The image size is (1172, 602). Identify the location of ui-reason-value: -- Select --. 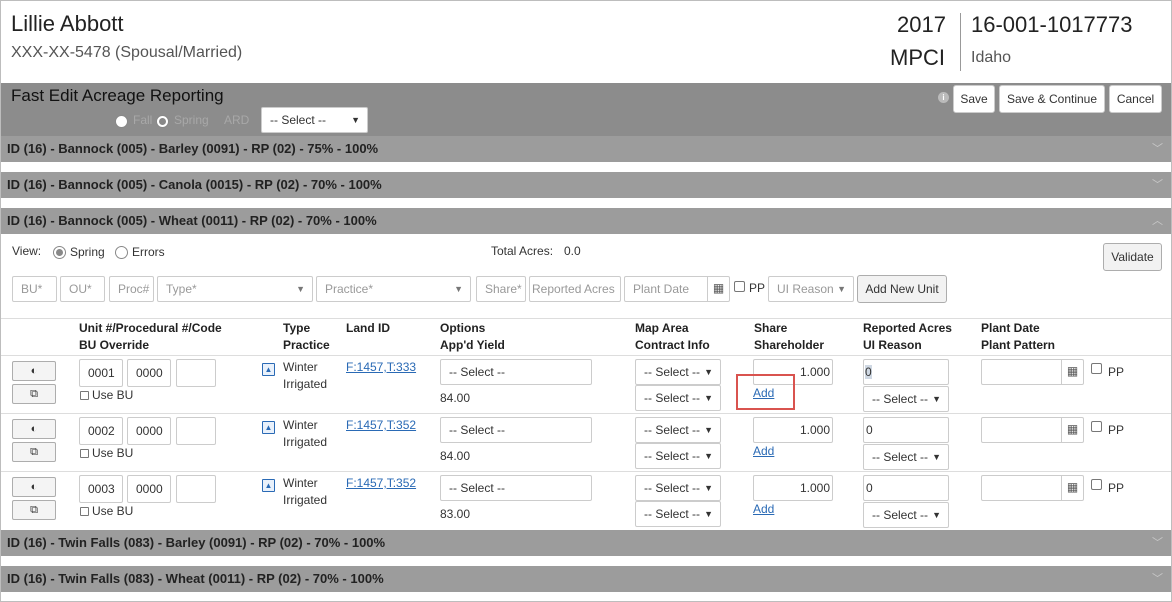
(900, 457).